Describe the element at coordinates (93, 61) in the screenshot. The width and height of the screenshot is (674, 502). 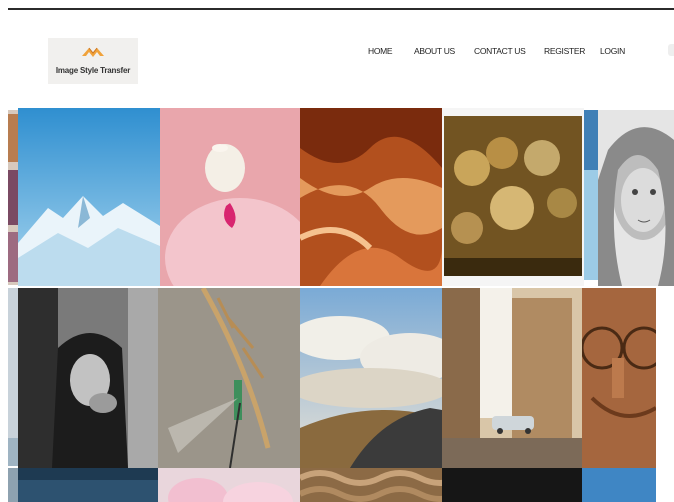
I see `site-logo: Image Style Transfer` at that location.